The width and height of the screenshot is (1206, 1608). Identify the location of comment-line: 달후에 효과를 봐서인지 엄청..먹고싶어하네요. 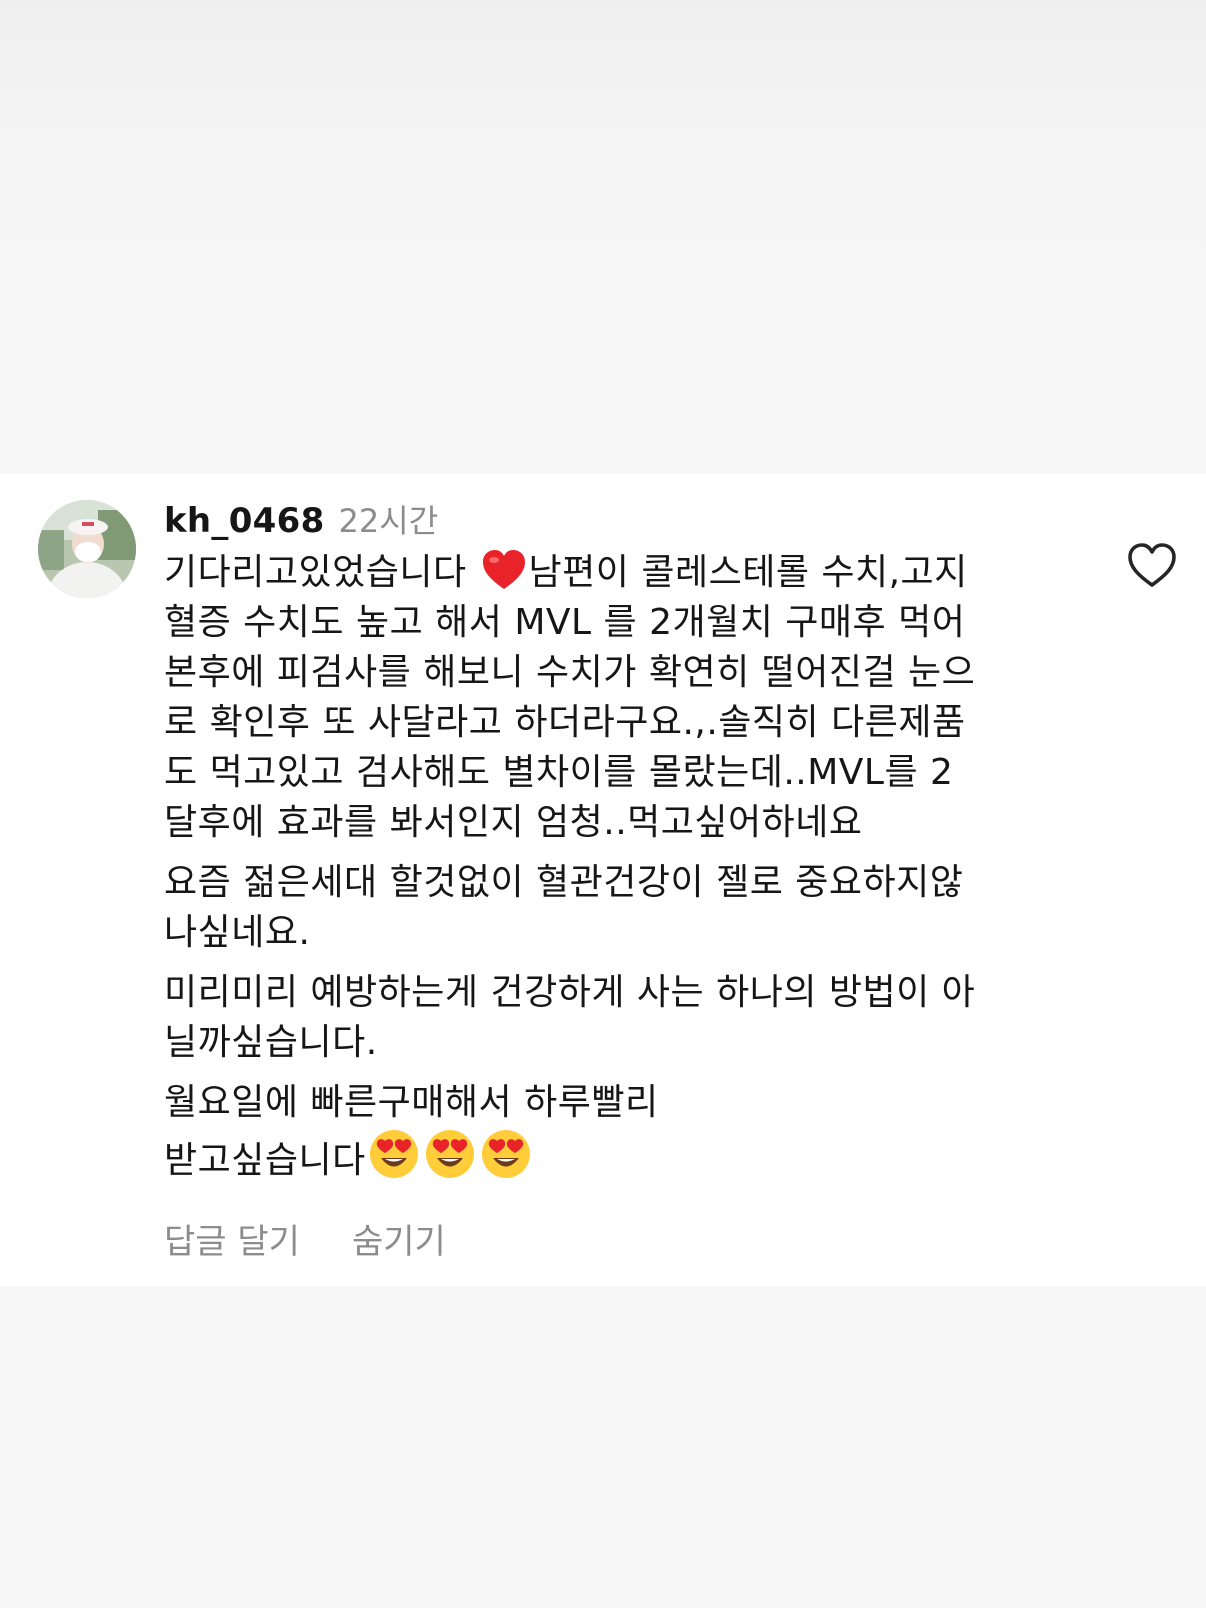
(513, 822).